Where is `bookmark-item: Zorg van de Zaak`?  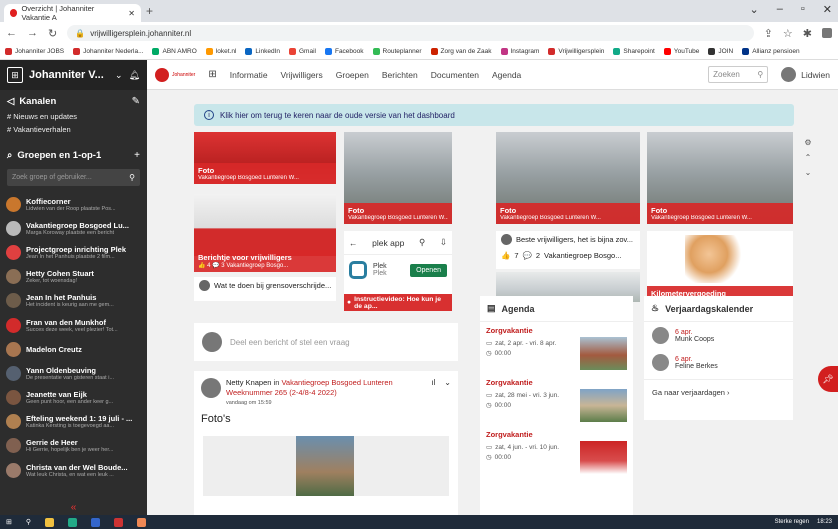
bookmark-item: Zorg van de Zaak is located at coordinates (461, 51).